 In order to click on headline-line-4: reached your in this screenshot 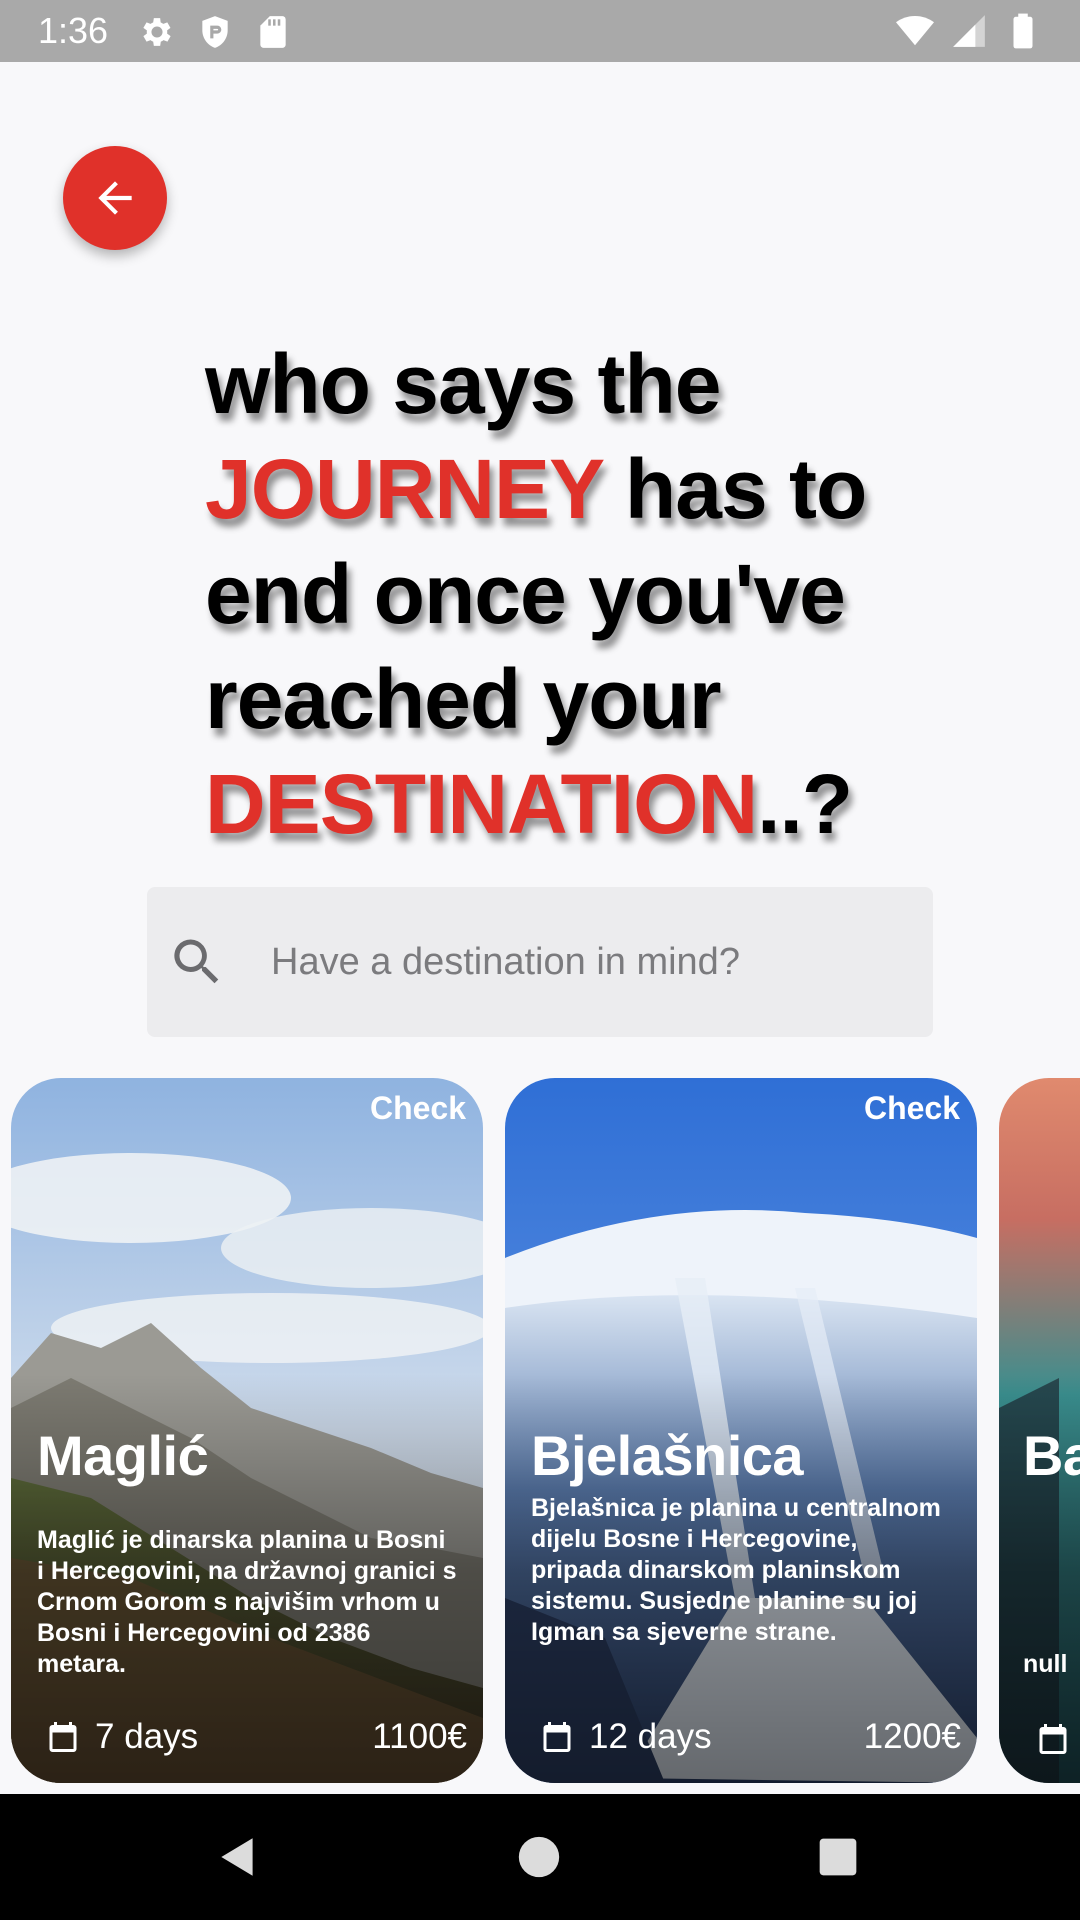, I will do `click(463, 699)`.